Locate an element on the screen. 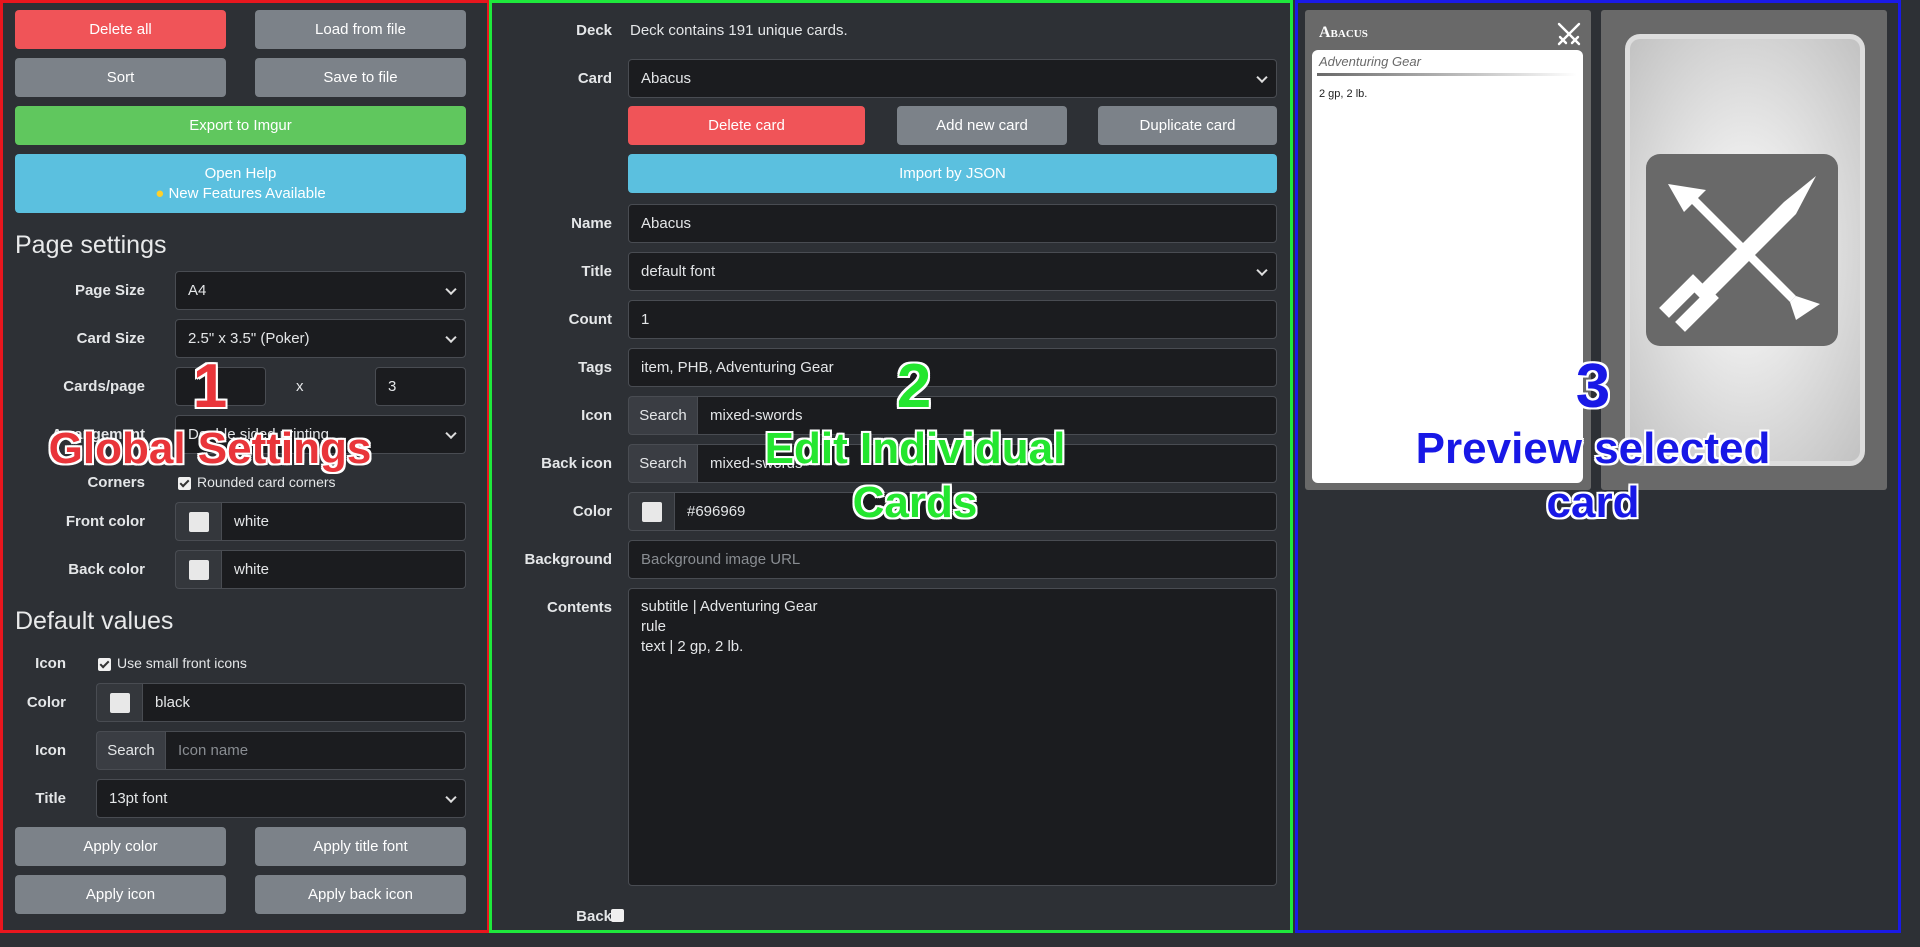 Image resolution: width=1920 pixels, height=947 pixels. default-color-value: black is located at coordinates (173, 702).